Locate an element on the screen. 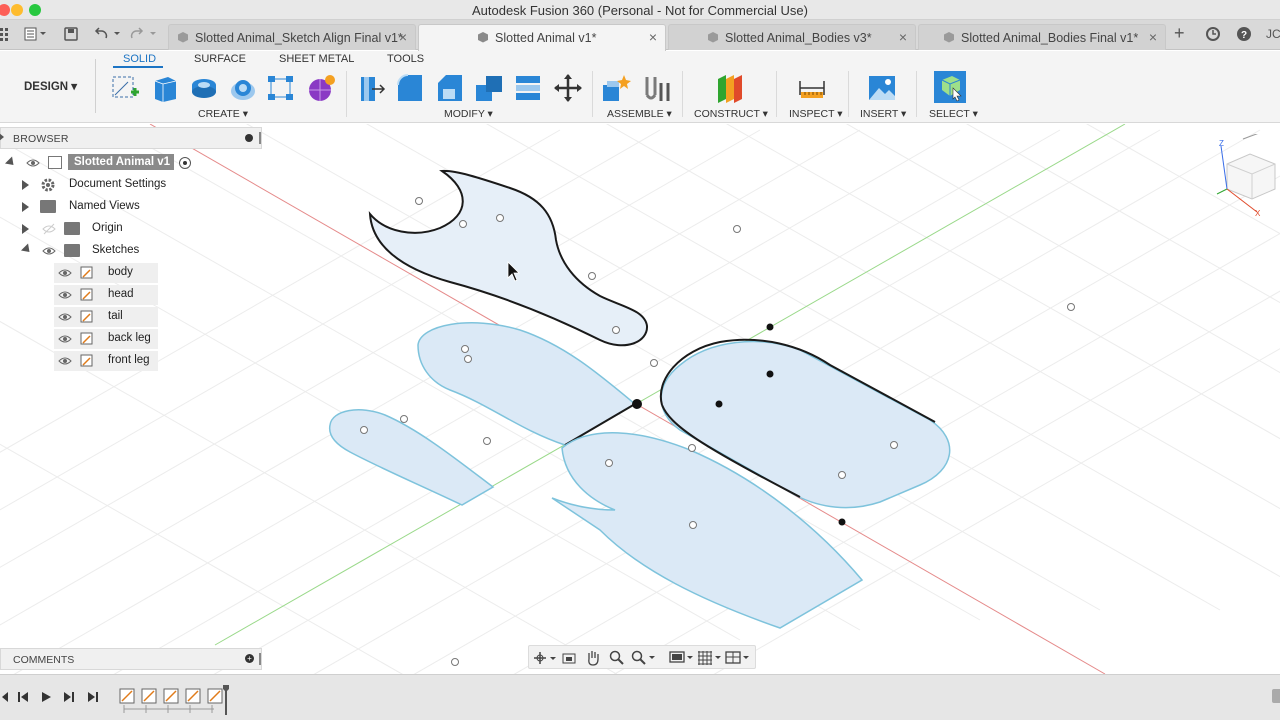 This screenshot has height=720, width=1280. browser-header: BROWSER is located at coordinates (131, 138).